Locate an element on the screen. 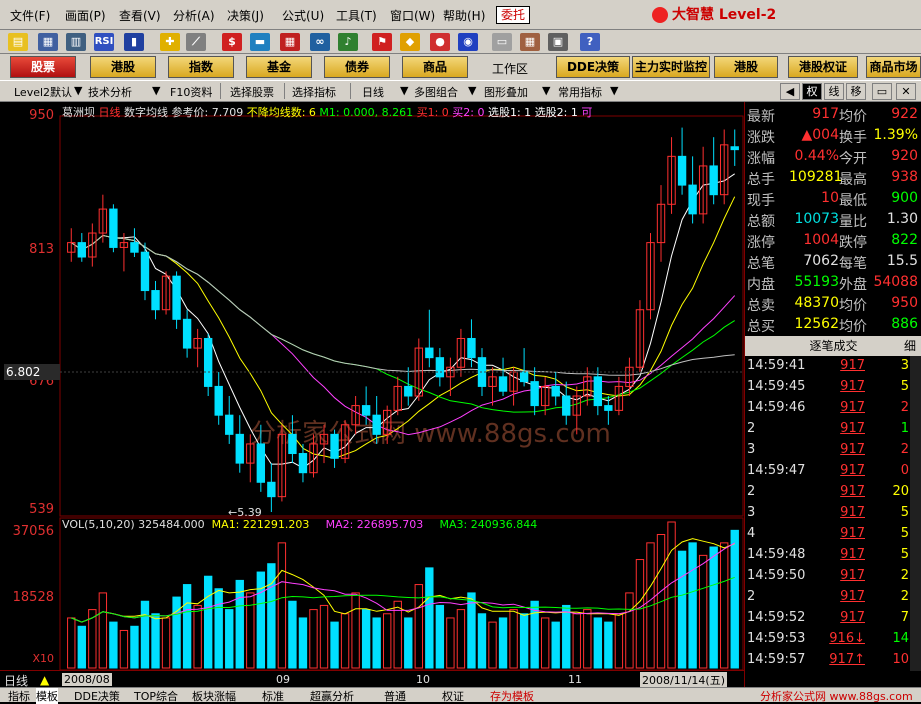 This screenshot has width=921, height=704. tick-time: 14:59:57 is located at coordinates (776, 659).